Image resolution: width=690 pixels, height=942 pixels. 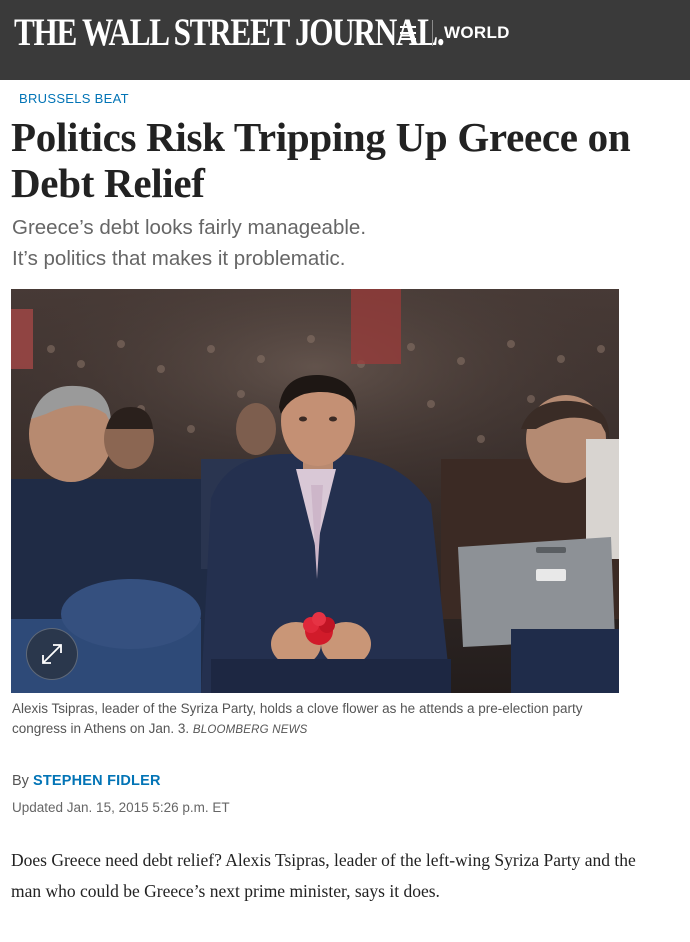 I want to click on byline-prefix: By, so click(x=20, y=781).